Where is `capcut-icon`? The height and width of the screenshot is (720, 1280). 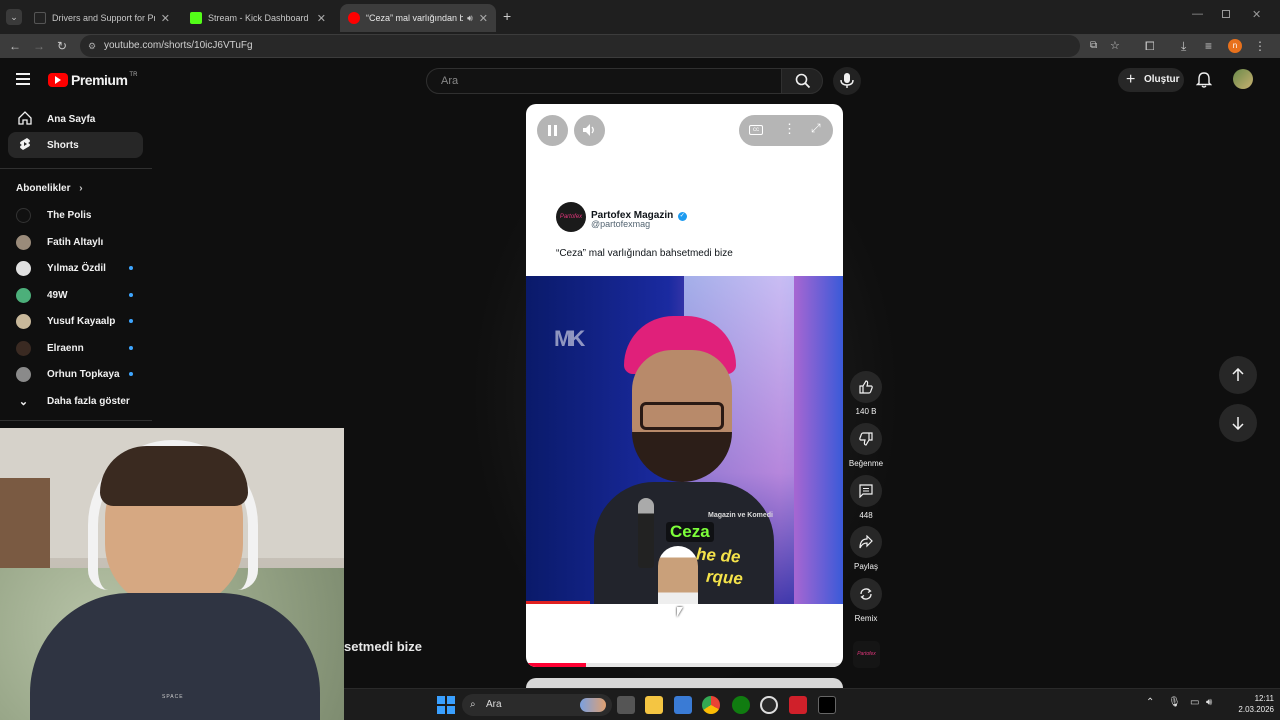 capcut-icon is located at coordinates (827, 705).